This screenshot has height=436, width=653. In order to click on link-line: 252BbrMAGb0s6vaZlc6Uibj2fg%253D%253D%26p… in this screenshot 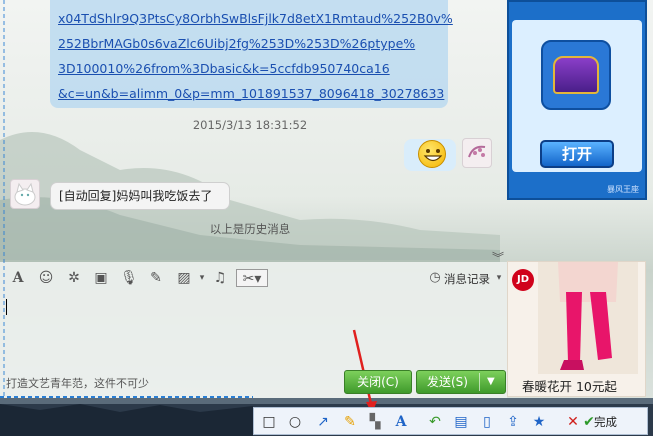, I will do `click(249, 43)`.